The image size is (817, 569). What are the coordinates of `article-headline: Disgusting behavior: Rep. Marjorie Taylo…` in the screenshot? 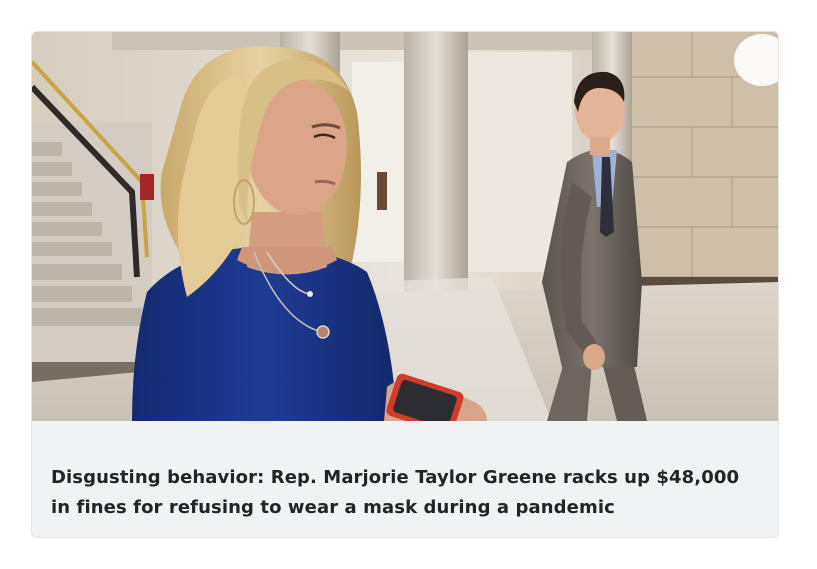 It's located at (405, 493).